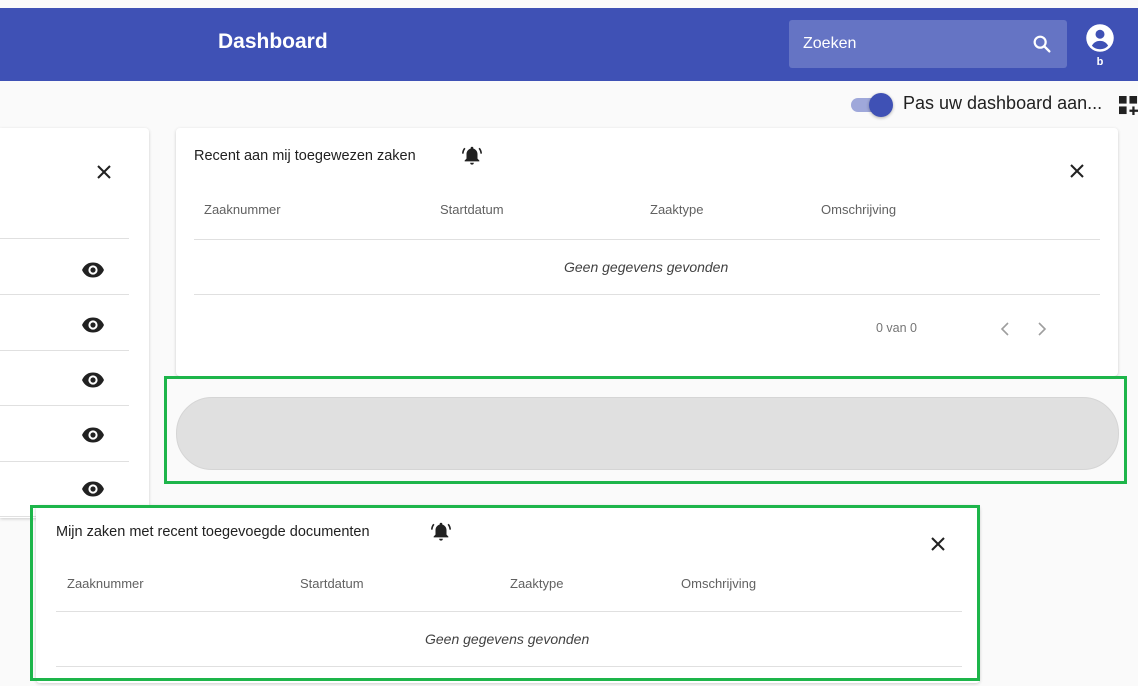 The height and width of the screenshot is (686, 1138). I want to click on drop-placeholder, so click(647, 433).